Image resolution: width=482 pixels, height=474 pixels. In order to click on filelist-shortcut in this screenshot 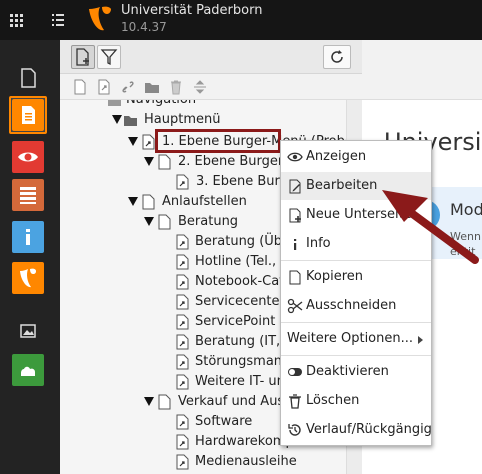, I will do `click(28, 78)`.